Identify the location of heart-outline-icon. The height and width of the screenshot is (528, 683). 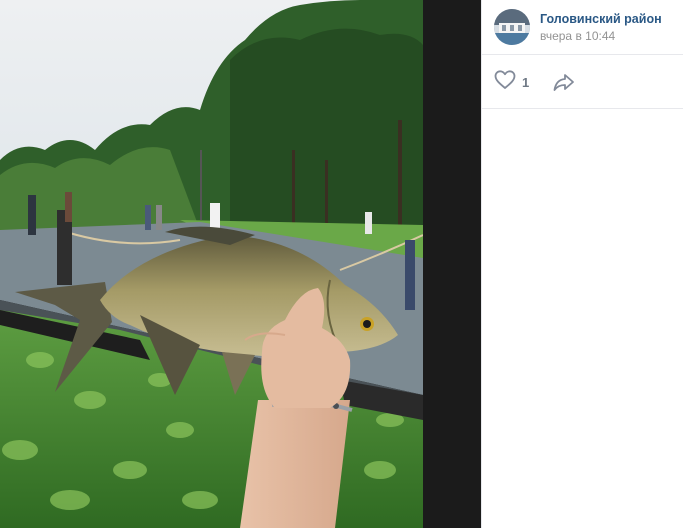
(505, 82).